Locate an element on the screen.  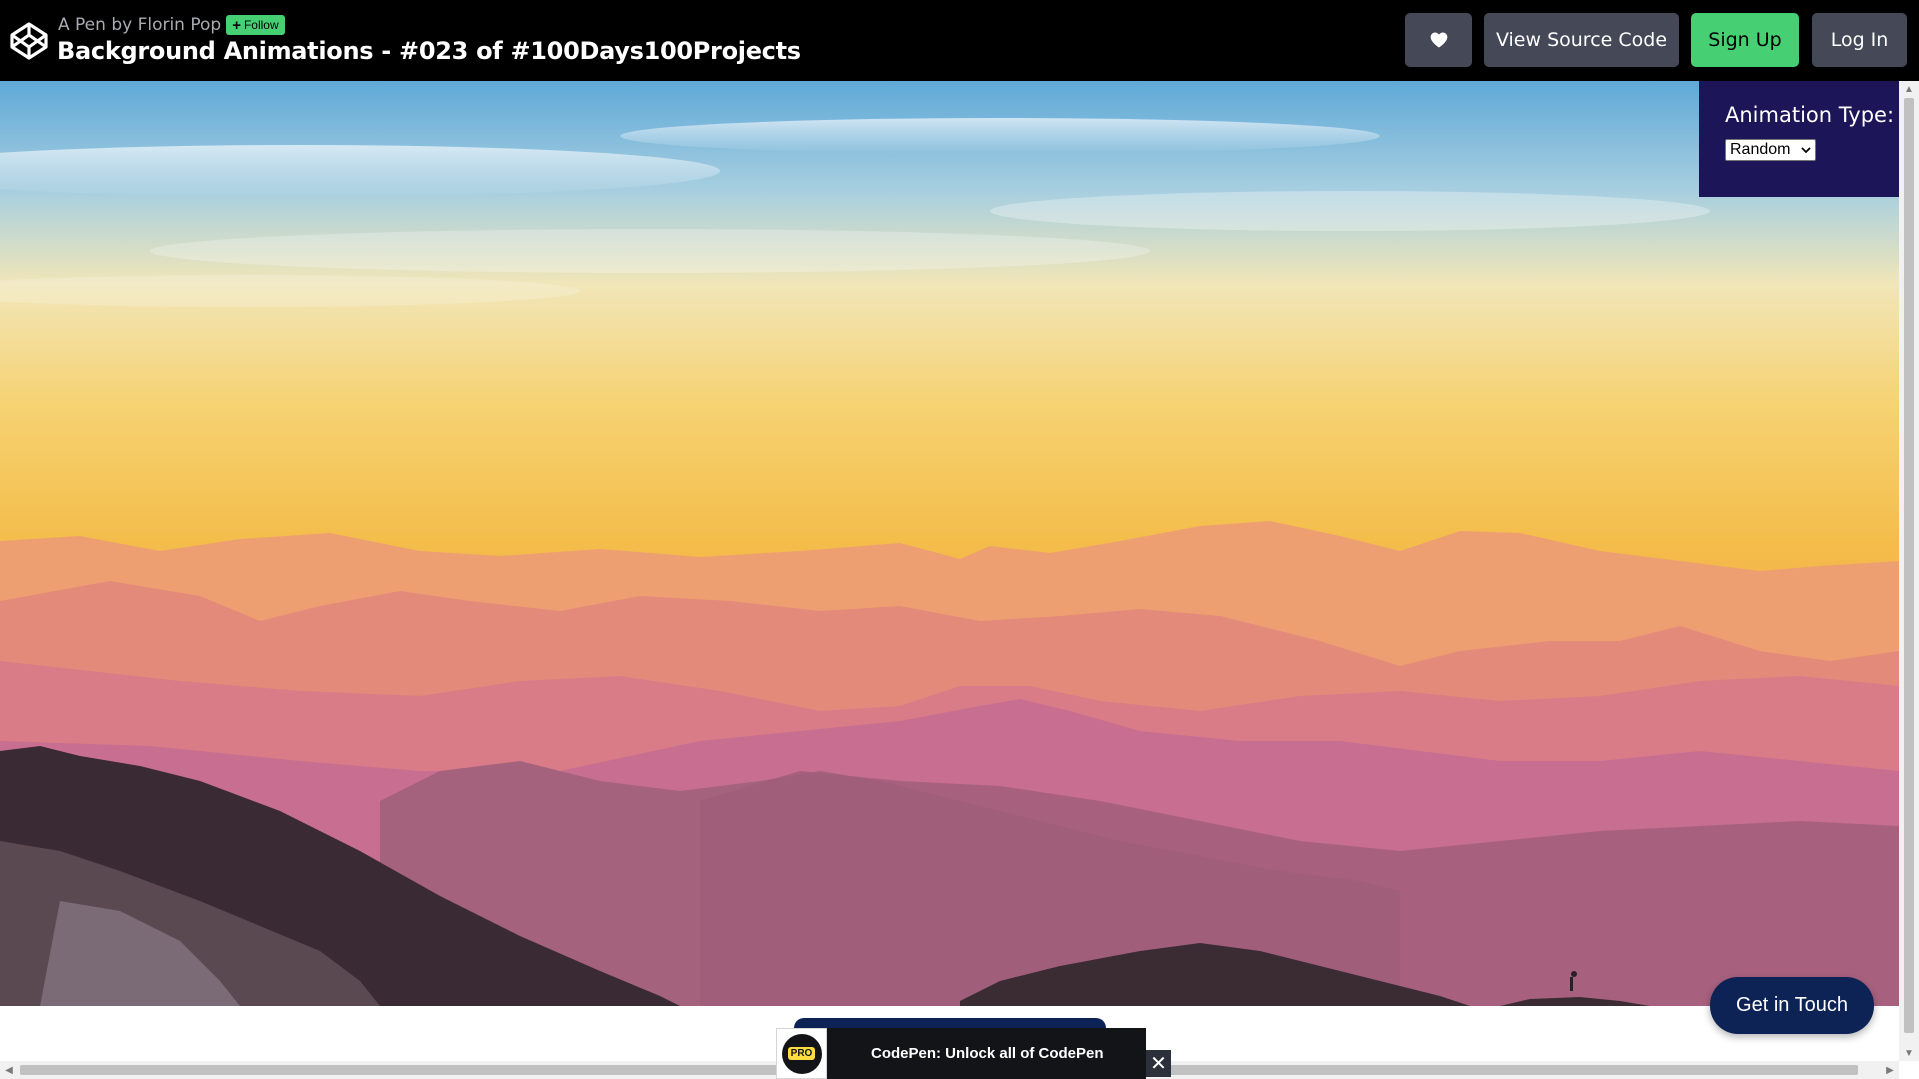
view-source-button: View Source Code is located at coordinates (1581, 40).